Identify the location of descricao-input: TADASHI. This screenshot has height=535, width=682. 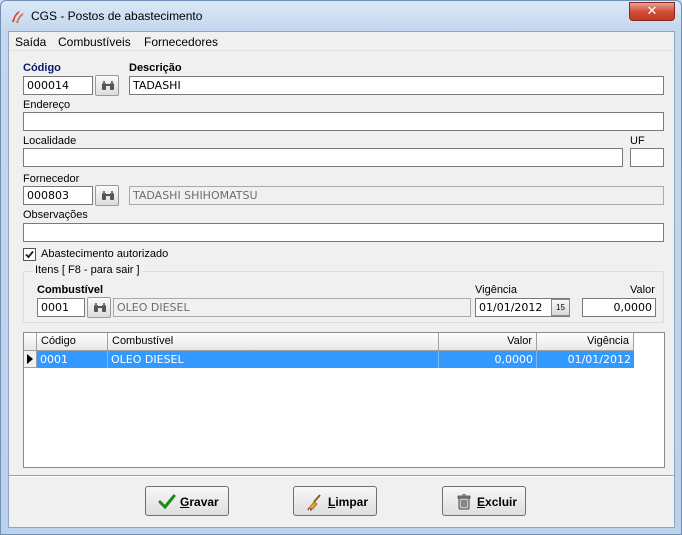
(396, 85).